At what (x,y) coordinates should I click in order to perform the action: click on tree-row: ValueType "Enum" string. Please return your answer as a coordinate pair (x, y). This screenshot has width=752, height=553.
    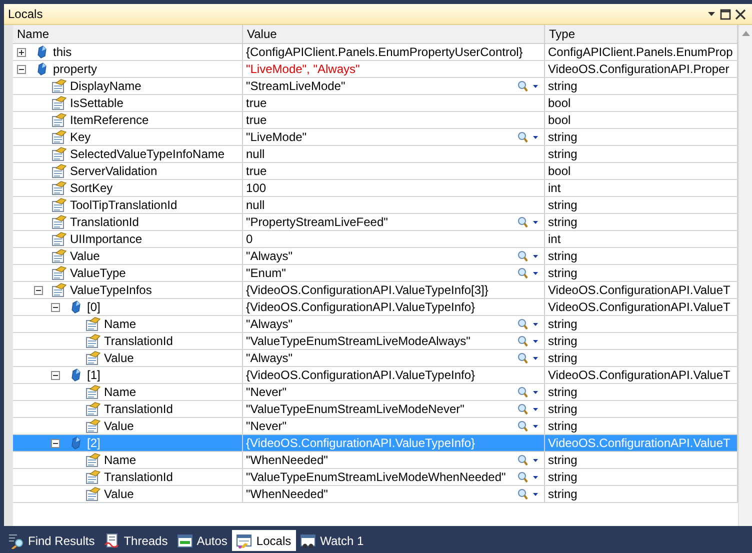
    Looking at the image, I should click on (375, 273).